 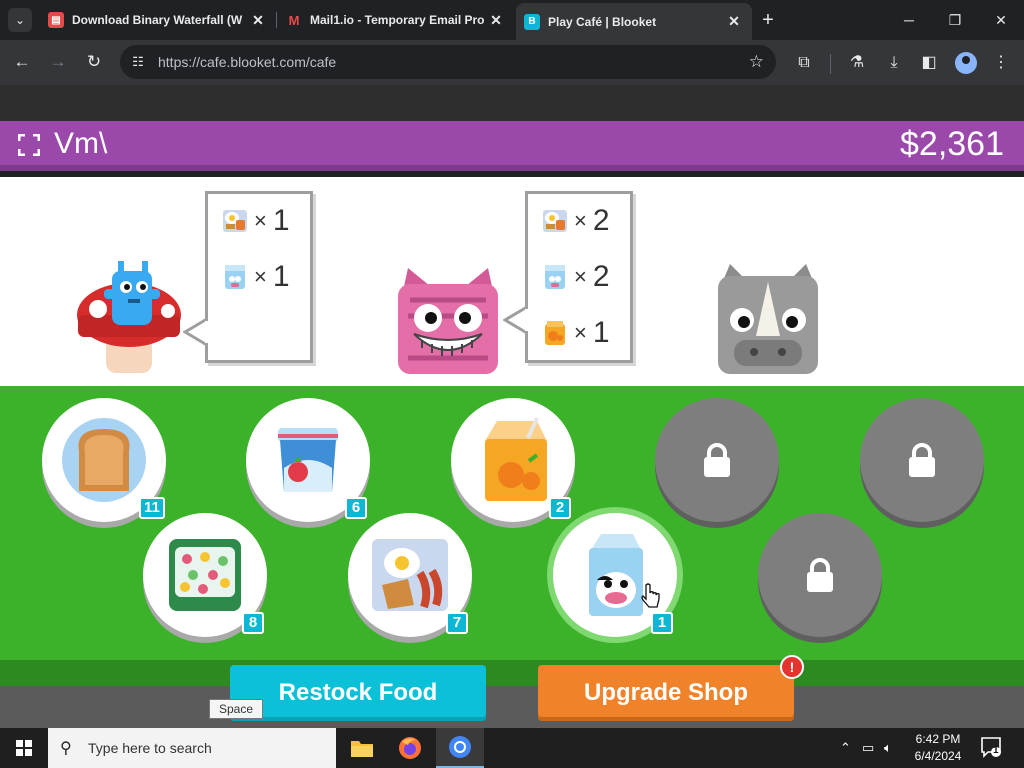 What do you see at coordinates (666, 693) in the screenshot?
I see `upgrade-shop-button: Upgrade Shop` at bounding box center [666, 693].